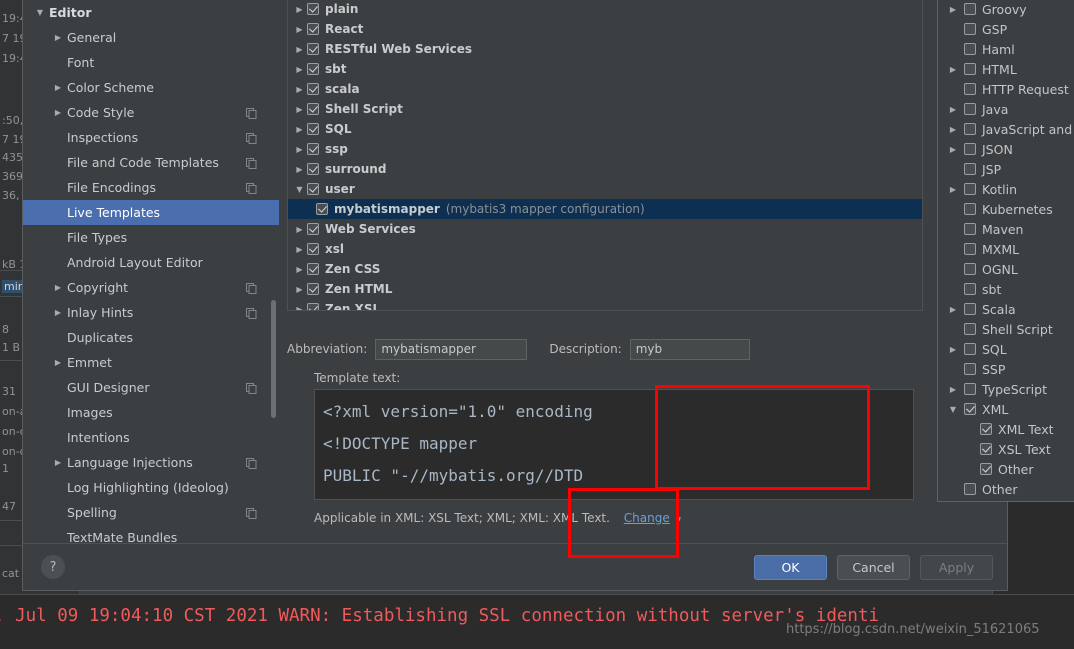 The width and height of the screenshot is (1074, 649). I want to click on context-option-row: ▶ Java, so click(1006, 109).